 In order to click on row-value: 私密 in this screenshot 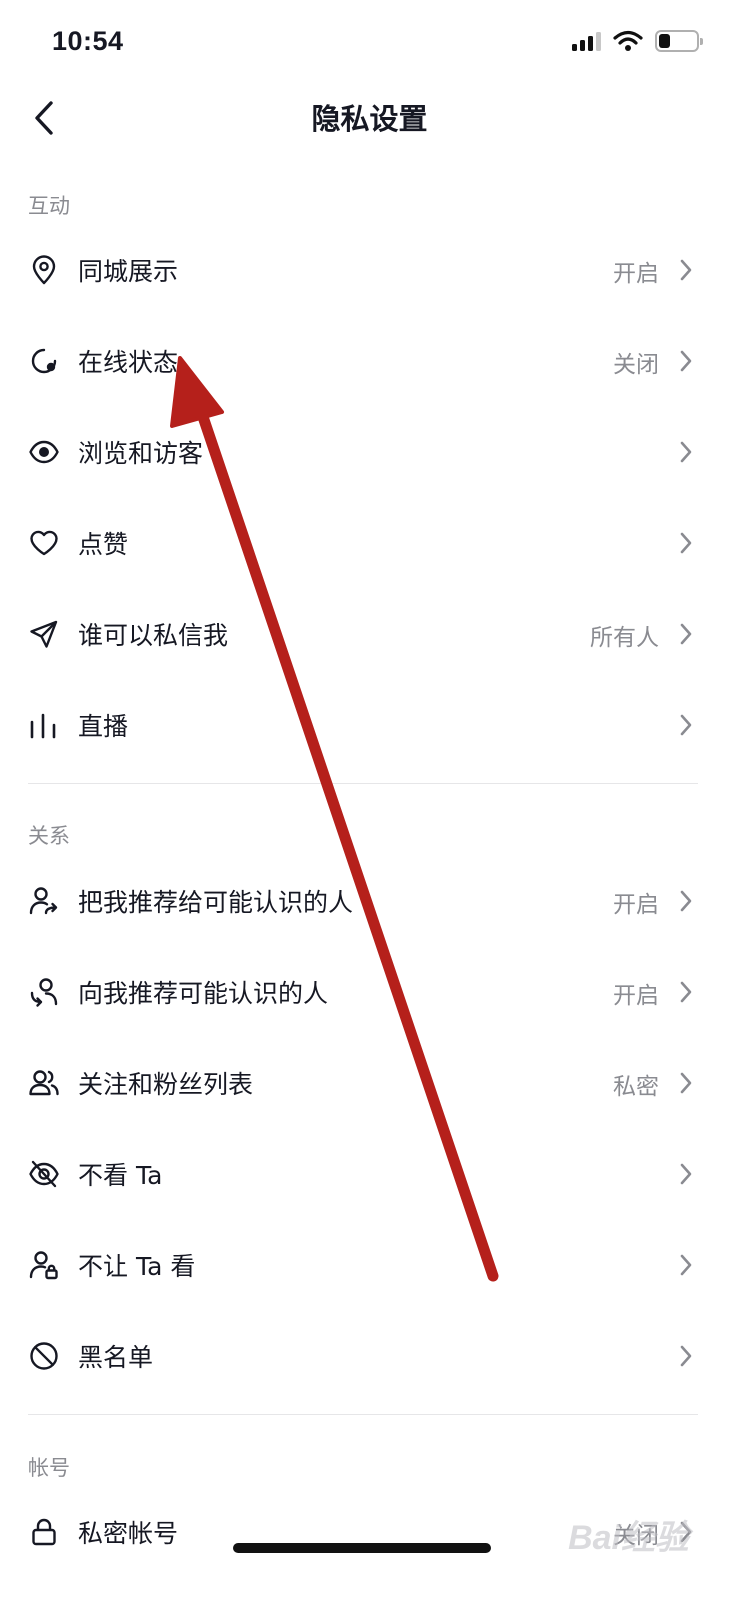, I will do `click(636, 1087)`.